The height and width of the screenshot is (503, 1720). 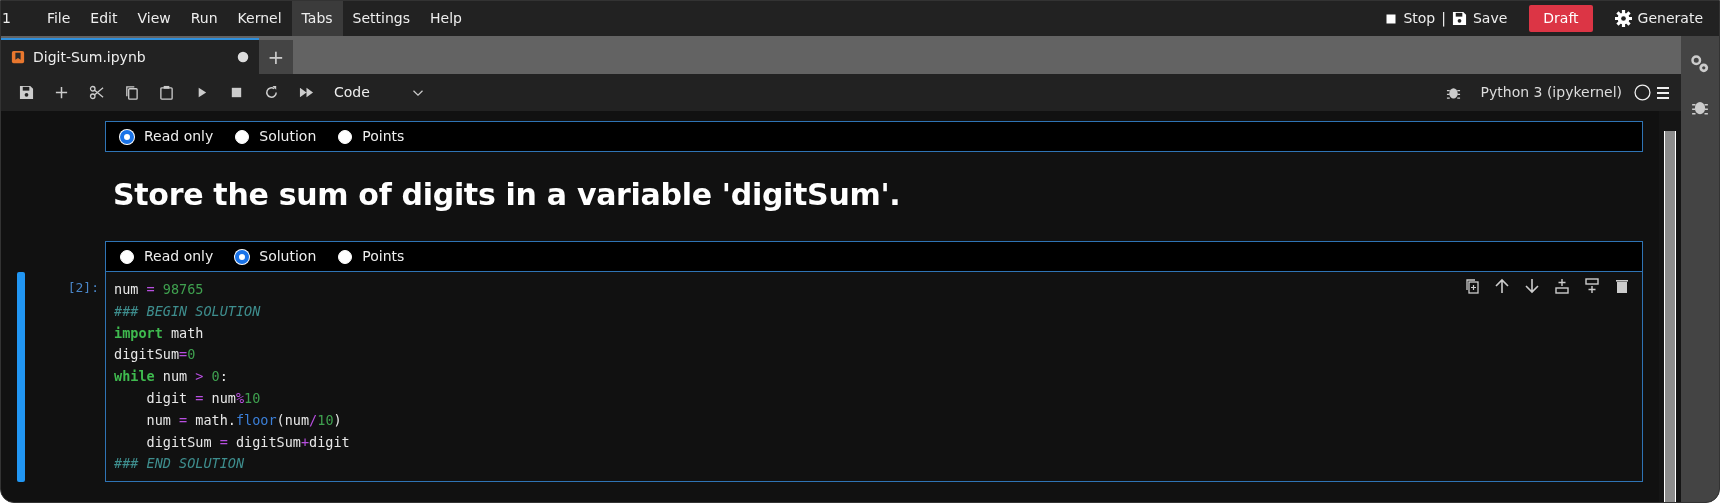 What do you see at coordinates (379, 92) in the screenshot?
I see `cell-type-dropdown: Code` at bounding box center [379, 92].